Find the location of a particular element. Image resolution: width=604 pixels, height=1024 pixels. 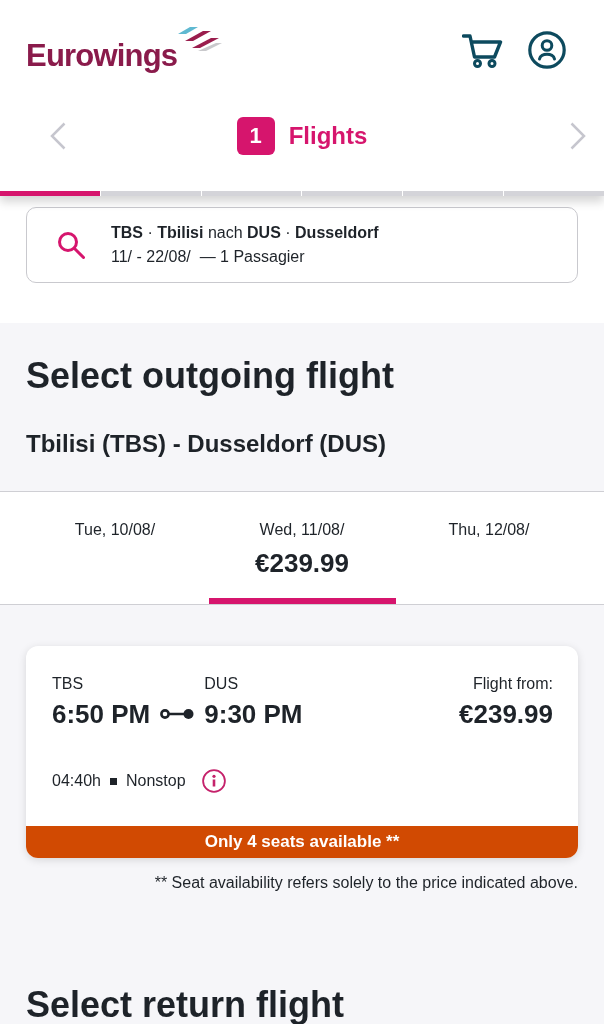

date-tab: Thu, 12/08/ is located at coordinates (489, 548).